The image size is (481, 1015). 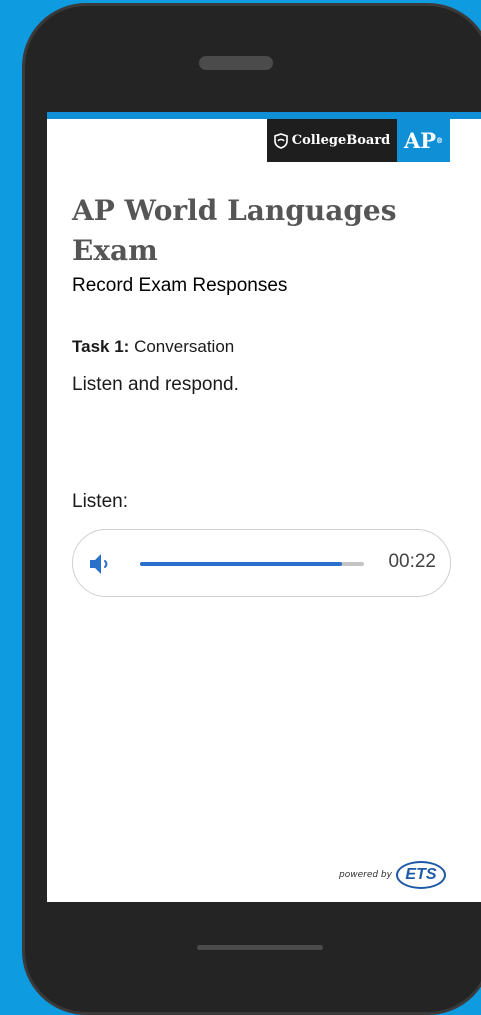 What do you see at coordinates (180, 285) in the screenshot?
I see `page-subtitle: Record Exam Responses` at bounding box center [180, 285].